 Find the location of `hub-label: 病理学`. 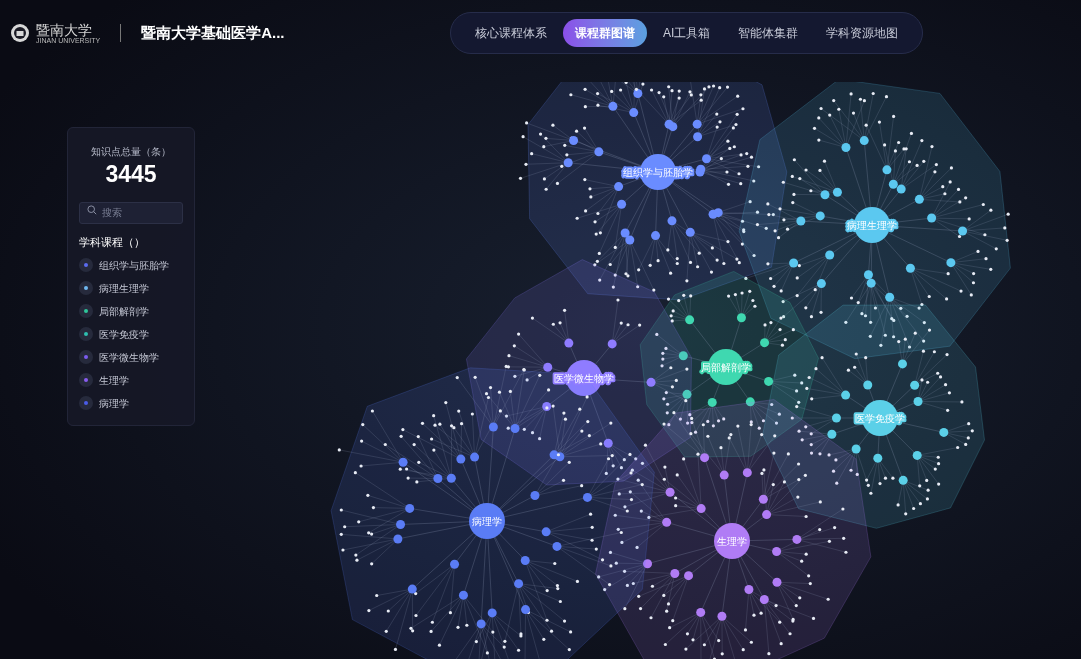

hub-label: 病理学 is located at coordinates (487, 521).